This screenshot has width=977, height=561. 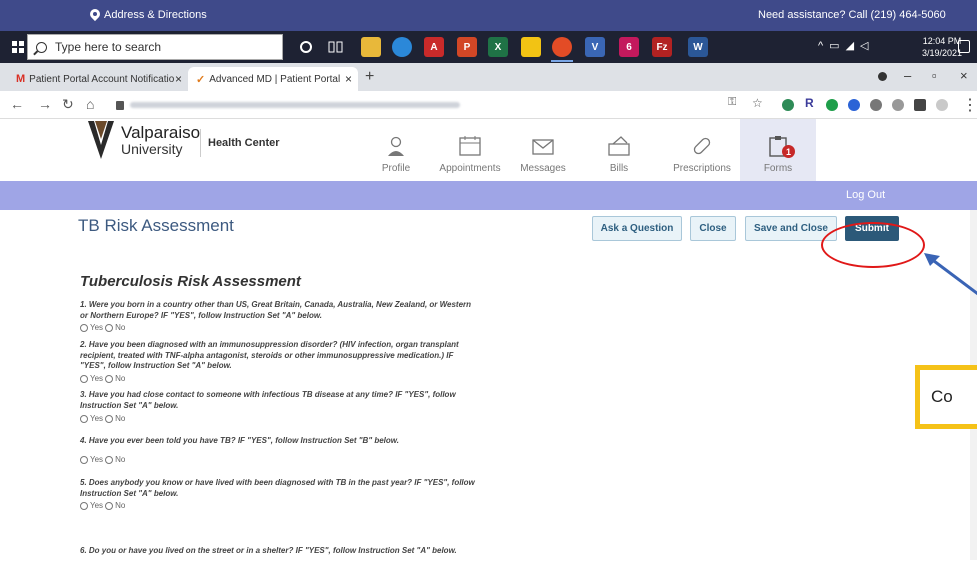 I want to click on tab-gmail: M Patient Portal Account Notificatio ×, so click(x=98, y=79).